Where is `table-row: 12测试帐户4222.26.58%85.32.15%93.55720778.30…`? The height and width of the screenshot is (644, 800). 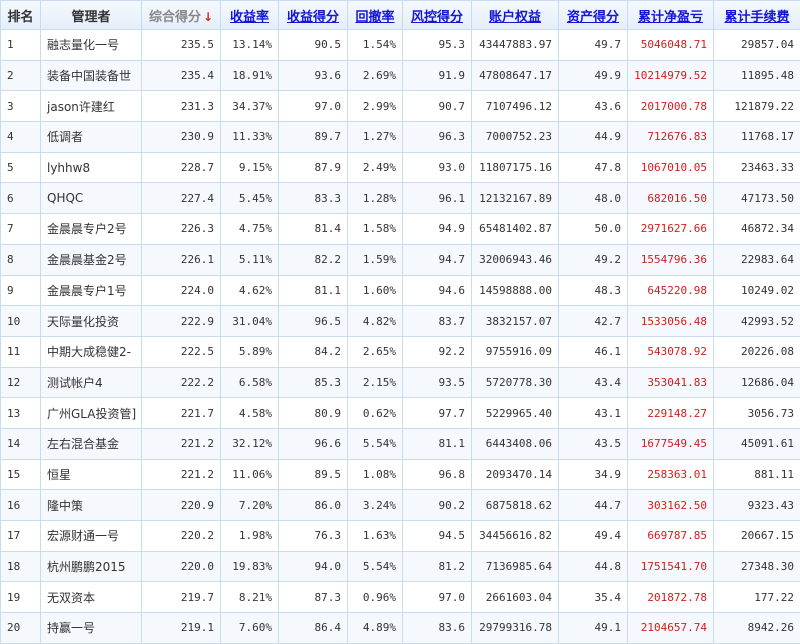
table-row: 12测试帐户4222.26.58%85.32.15%93.55720778.30… is located at coordinates (400, 382).